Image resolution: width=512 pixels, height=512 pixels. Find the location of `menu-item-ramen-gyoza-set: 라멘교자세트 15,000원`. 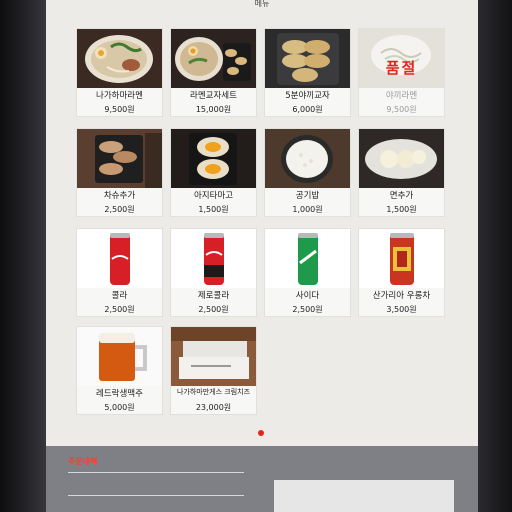

menu-item-ramen-gyoza-set: 라멘교자세트 15,000원 is located at coordinates (213, 72).